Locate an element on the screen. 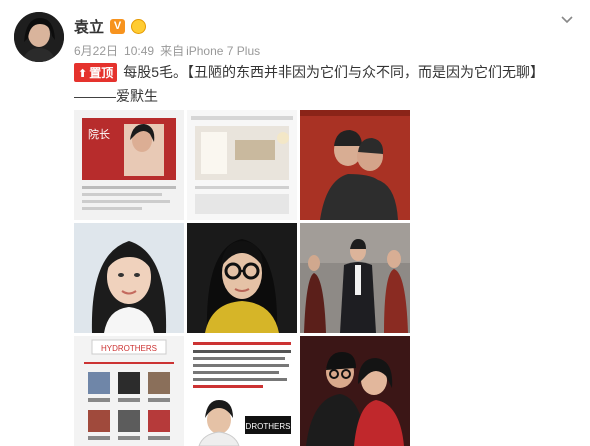 The width and height of the screenshot is (590, 446). pinned-badge: ⬆ 置顶 is located at coordinates (96, 72).